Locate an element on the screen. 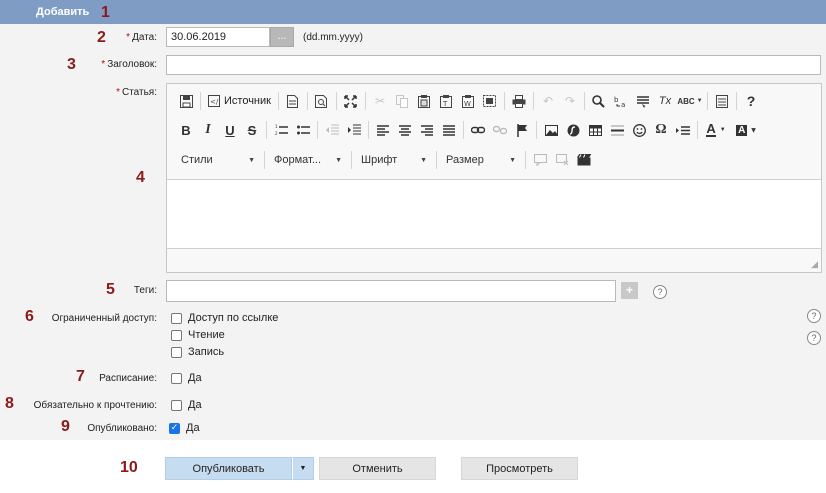 The image size is (826, 493). source-label: Источник is located at coordinates (247, 101).